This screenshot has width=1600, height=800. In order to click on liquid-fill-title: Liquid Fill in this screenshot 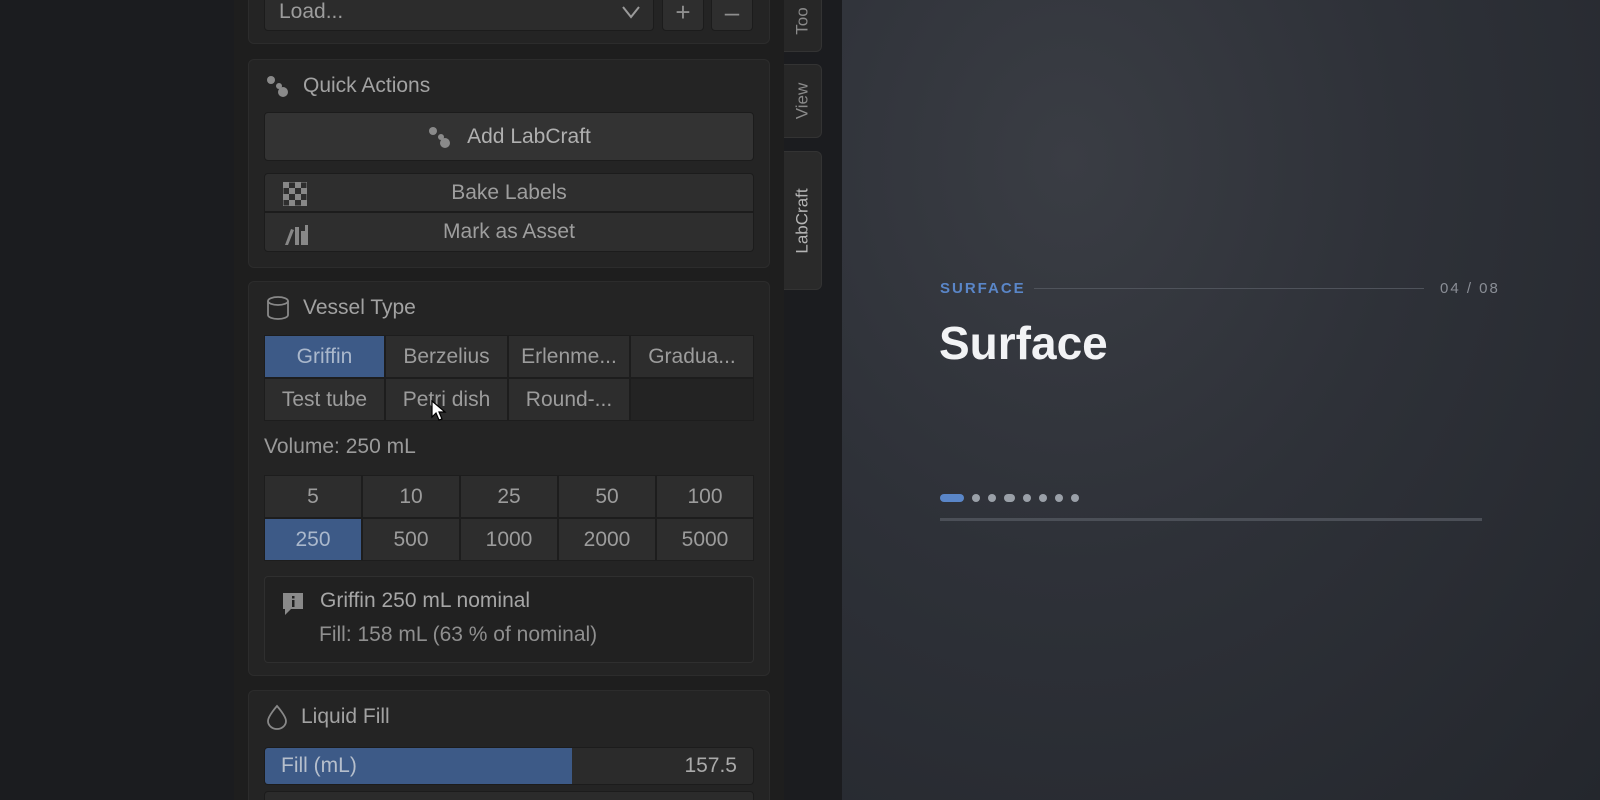, I will do `click(345, 716)`.